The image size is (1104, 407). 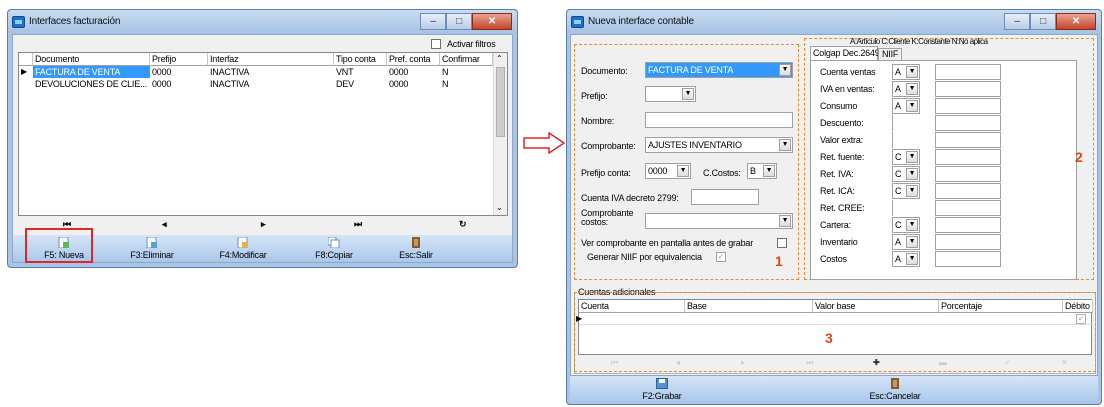 What do you see at coordinates (334, 242) in the screenshot?
I see `copy-icon` at bounding box center [334, 242].